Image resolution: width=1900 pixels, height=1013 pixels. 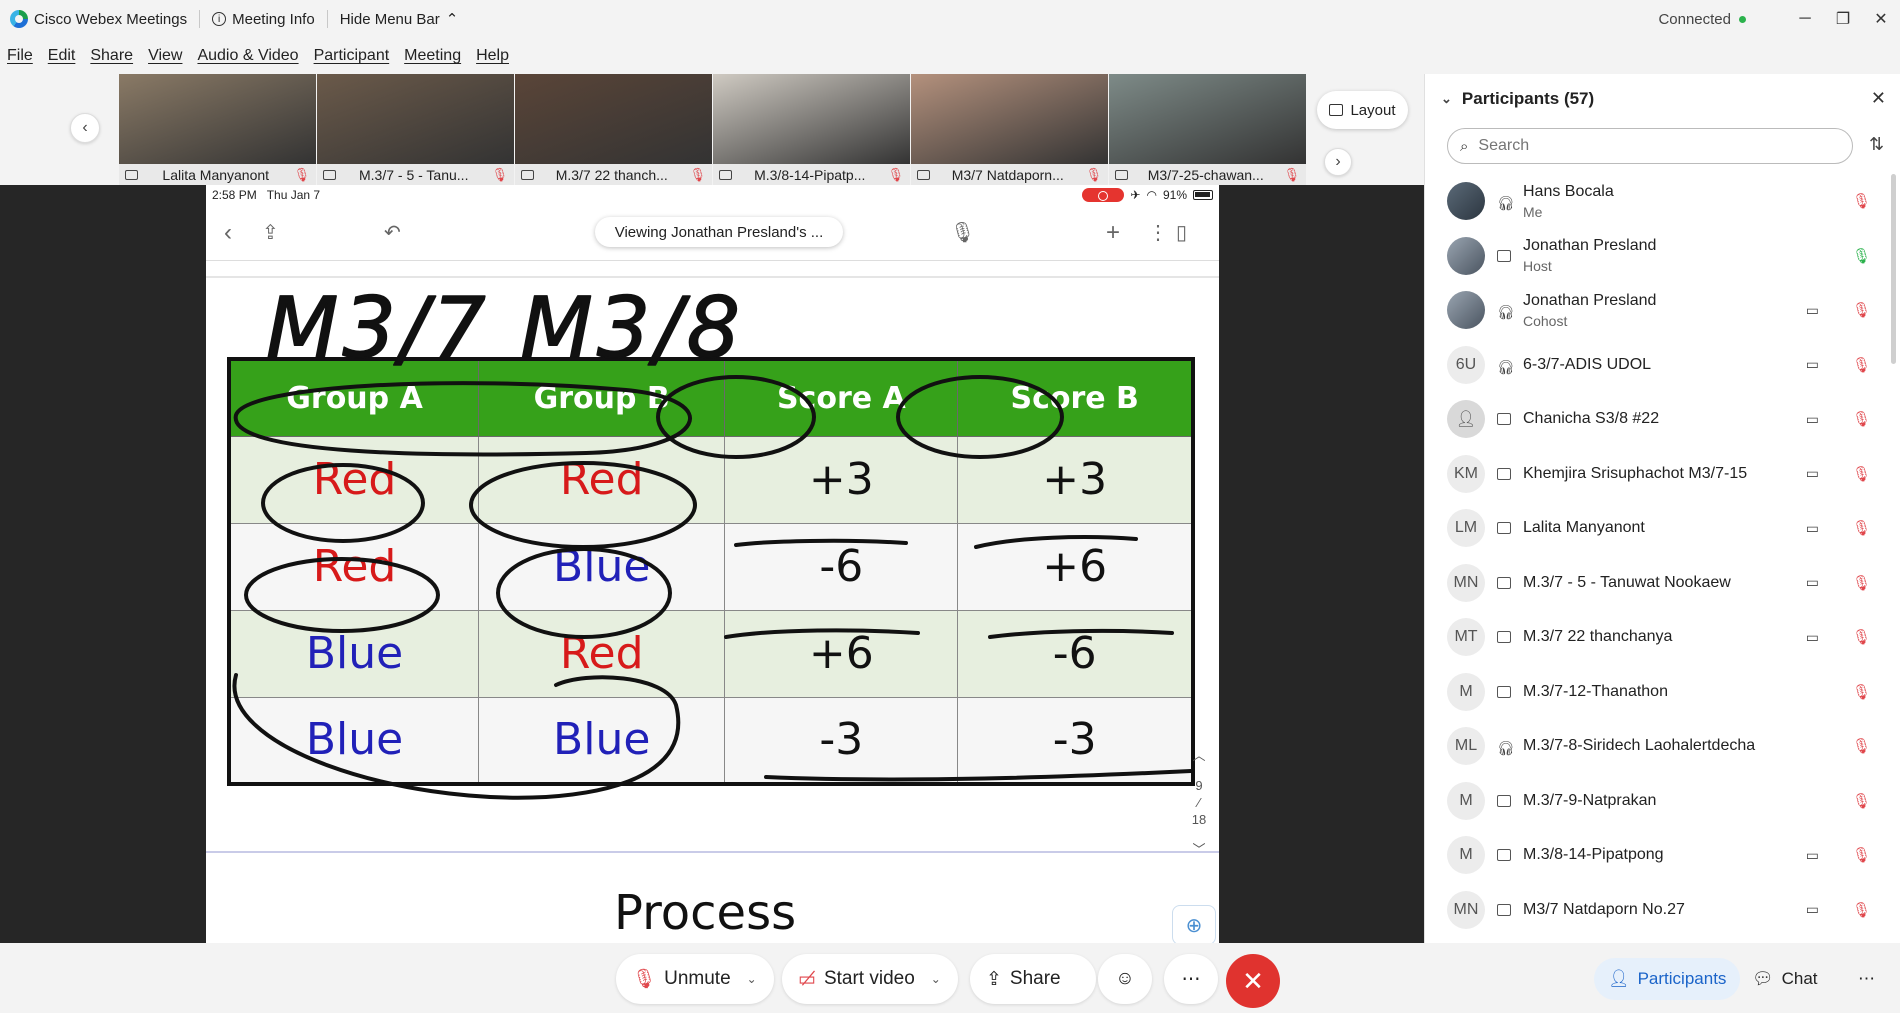 What do you see at coordinates (165, 56) in the screenshot?
I see `menu-view: View` at bounding box center [165, 56].